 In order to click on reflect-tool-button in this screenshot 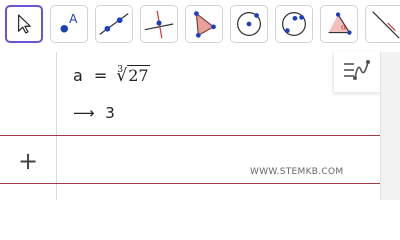, I will do `click(382, 24)`.